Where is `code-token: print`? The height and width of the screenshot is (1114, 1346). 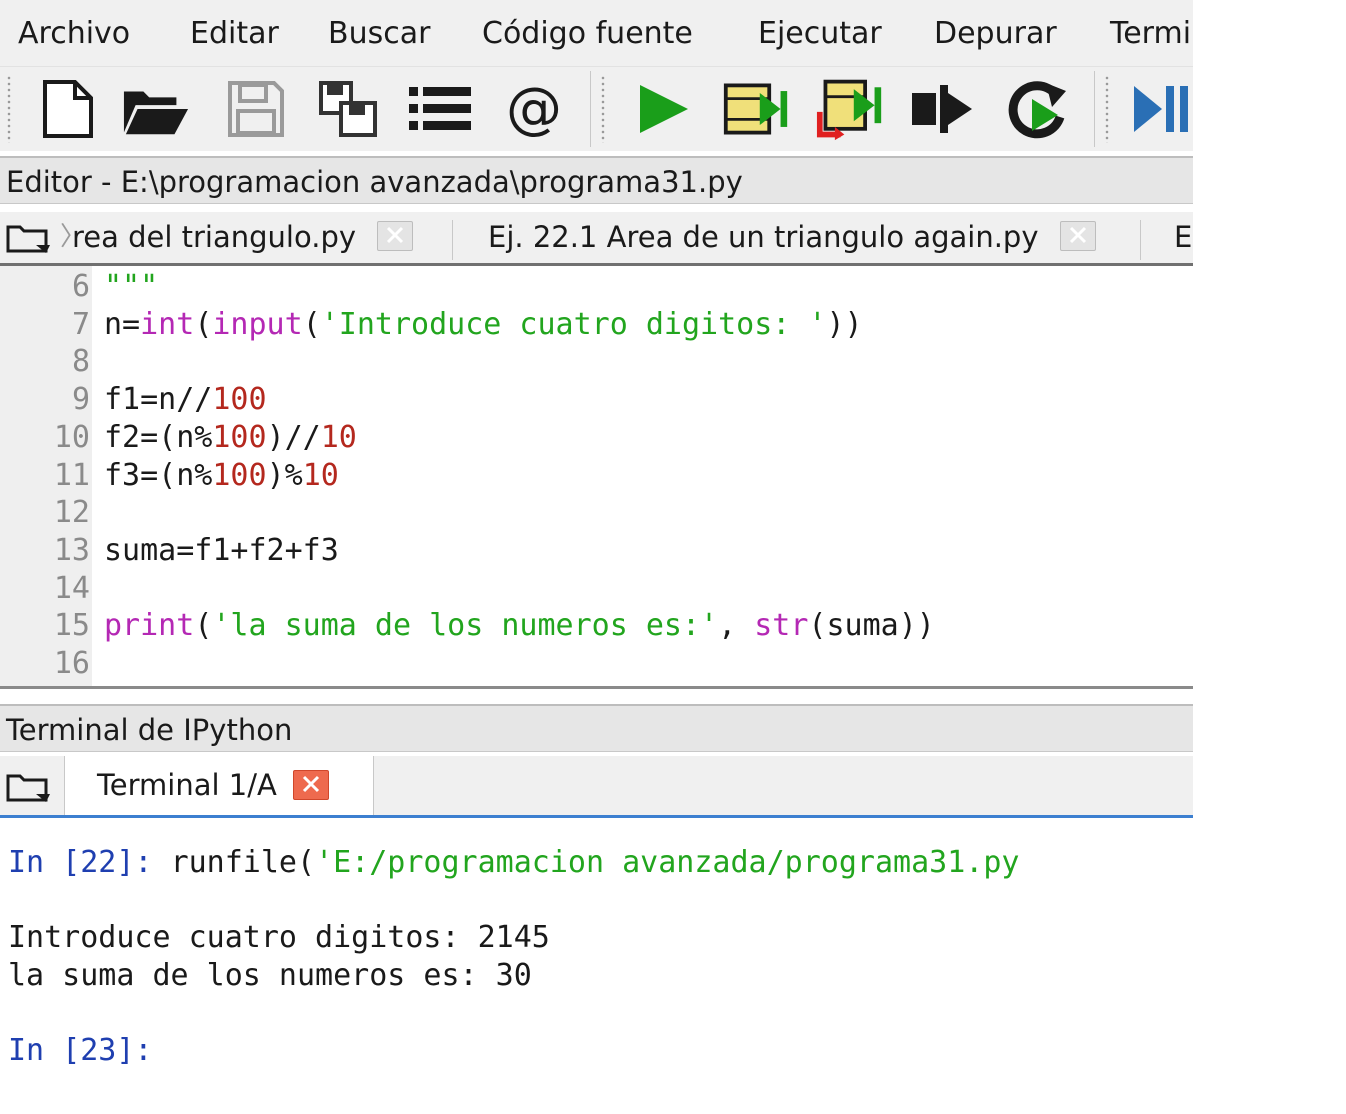 code-token: print is located at coordinates (149, 626).